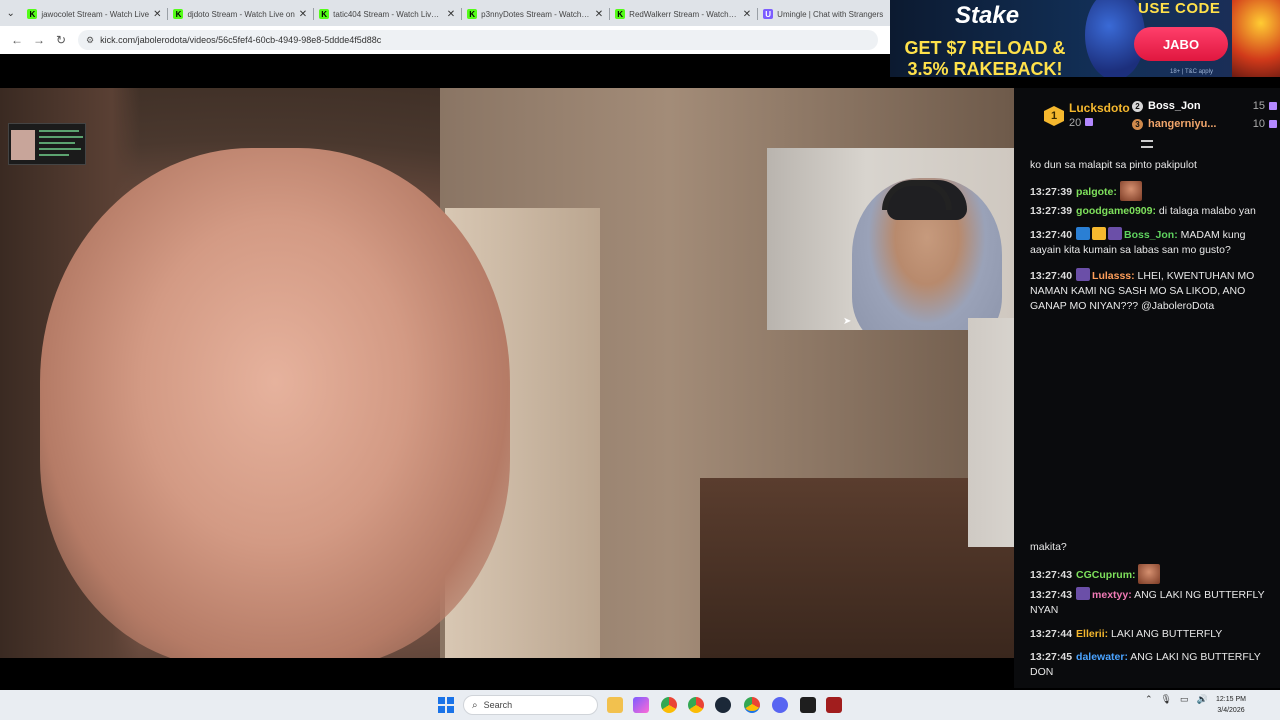  Describe the element at coordinates (1106, 575) in the screenshot. I see `chat-username: CGCuprum:` at that location.